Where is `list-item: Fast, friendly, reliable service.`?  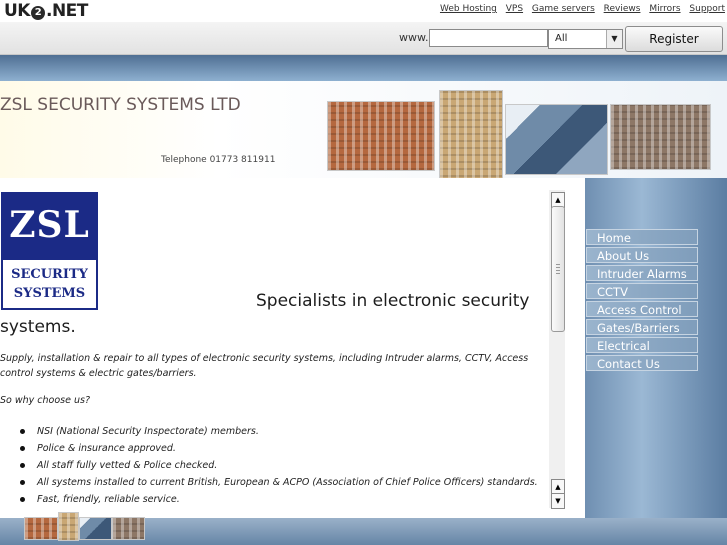
list-item: Fast, friendly, reliable service. is located at coordinates (279, 499).